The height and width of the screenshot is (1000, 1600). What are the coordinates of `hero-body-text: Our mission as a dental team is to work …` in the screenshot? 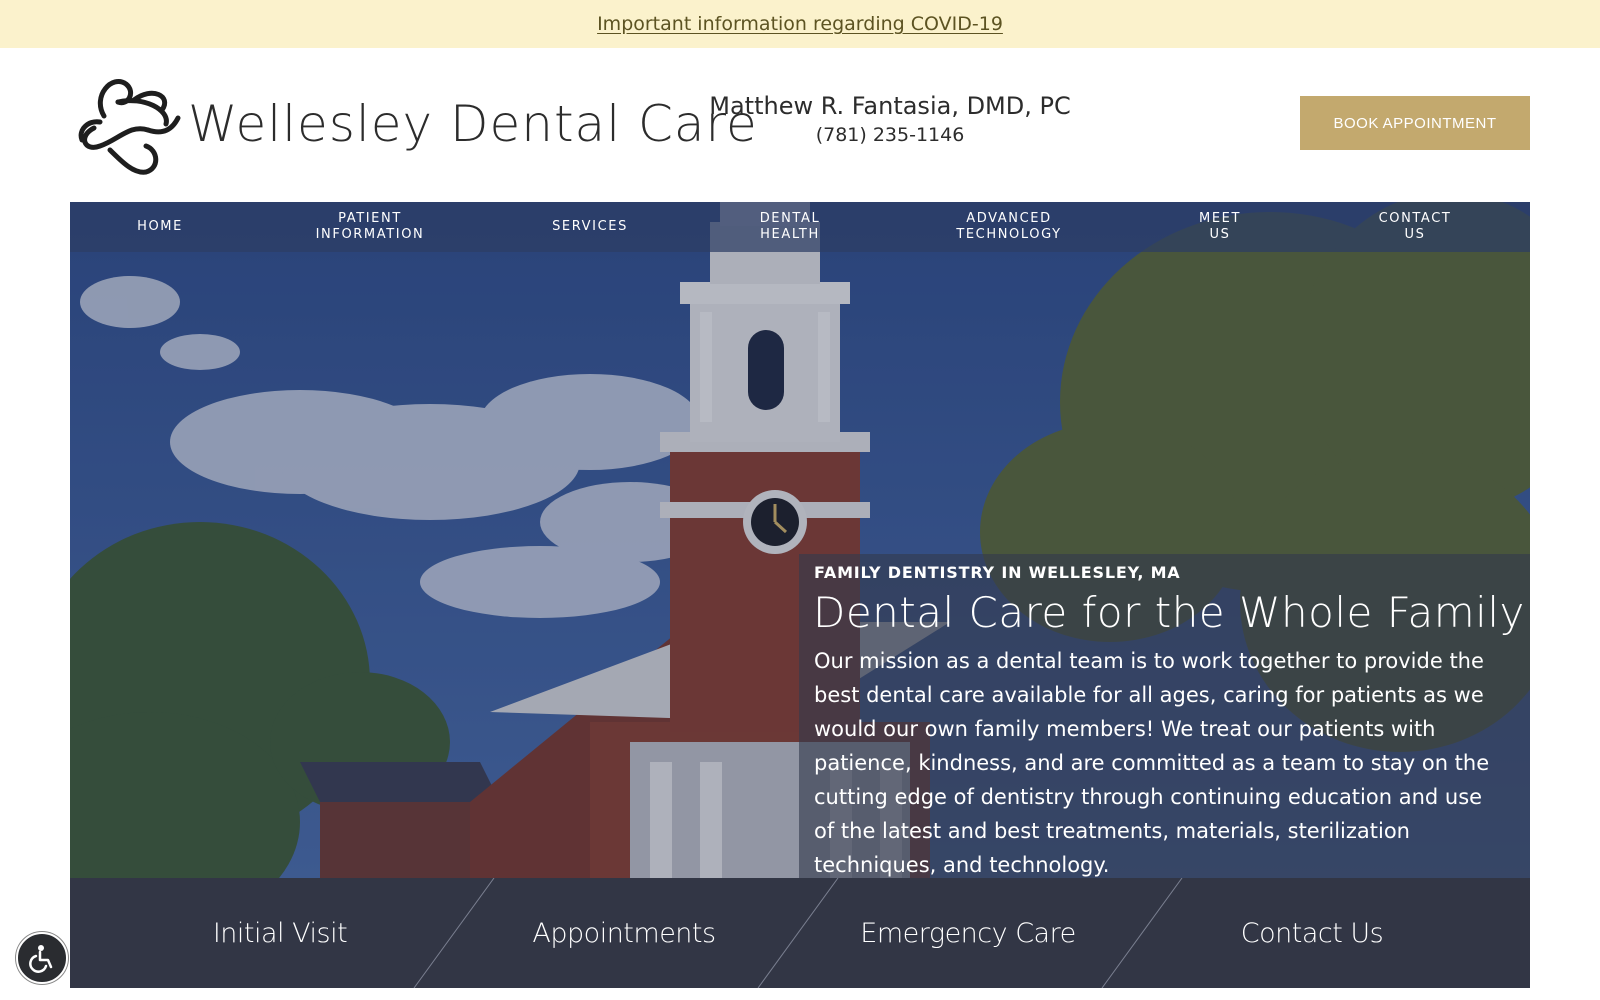 It's located at (1152, 763).